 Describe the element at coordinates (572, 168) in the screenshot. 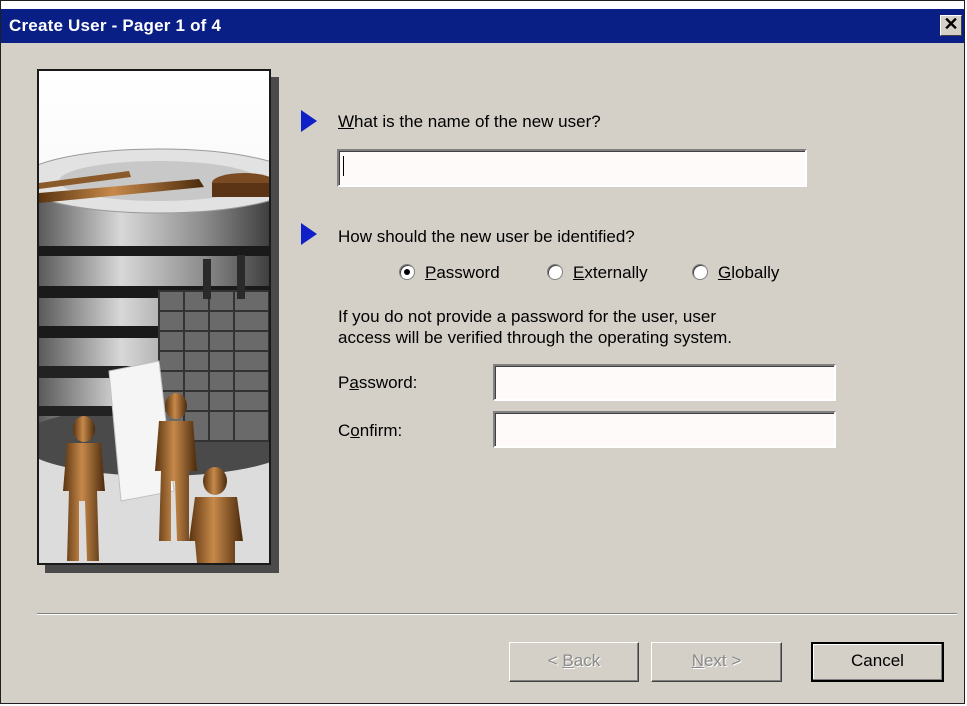

I see `user-name-input` at that location.